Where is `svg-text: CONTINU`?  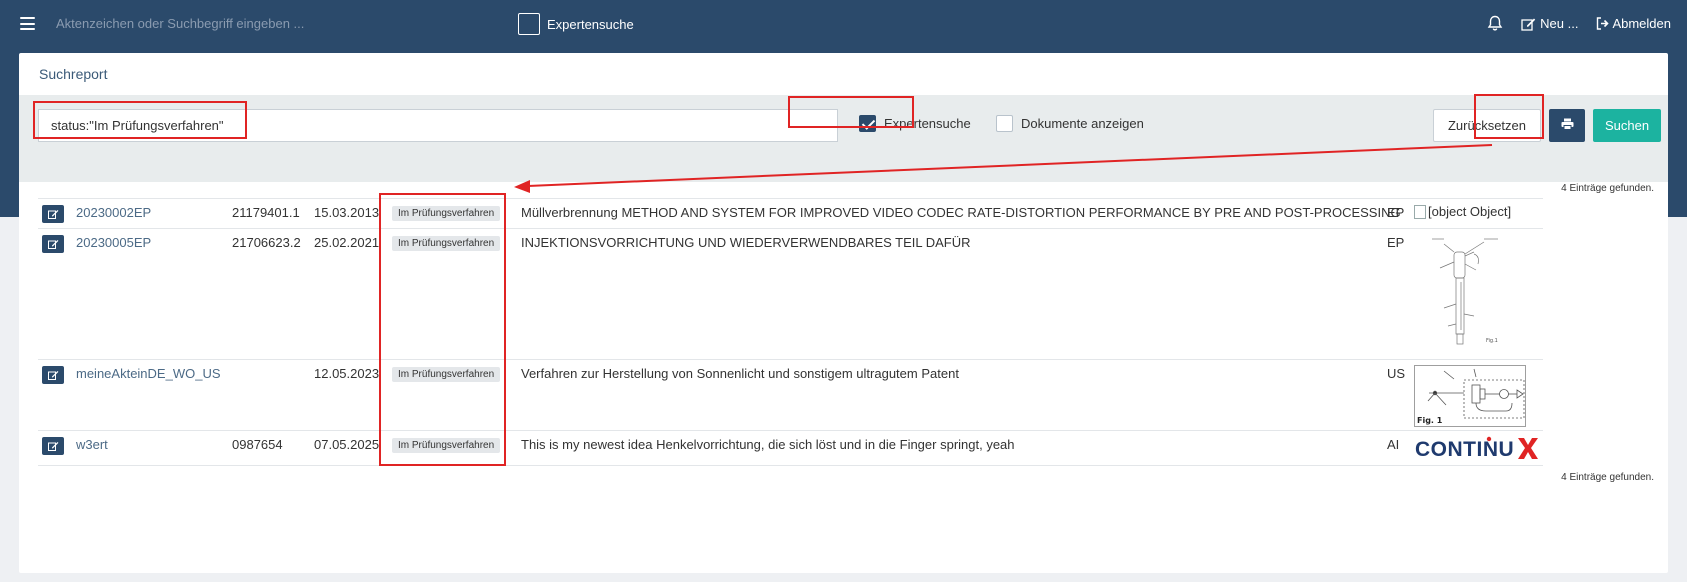 svg-text: CONTINU is located at coordinates (1464, 449).